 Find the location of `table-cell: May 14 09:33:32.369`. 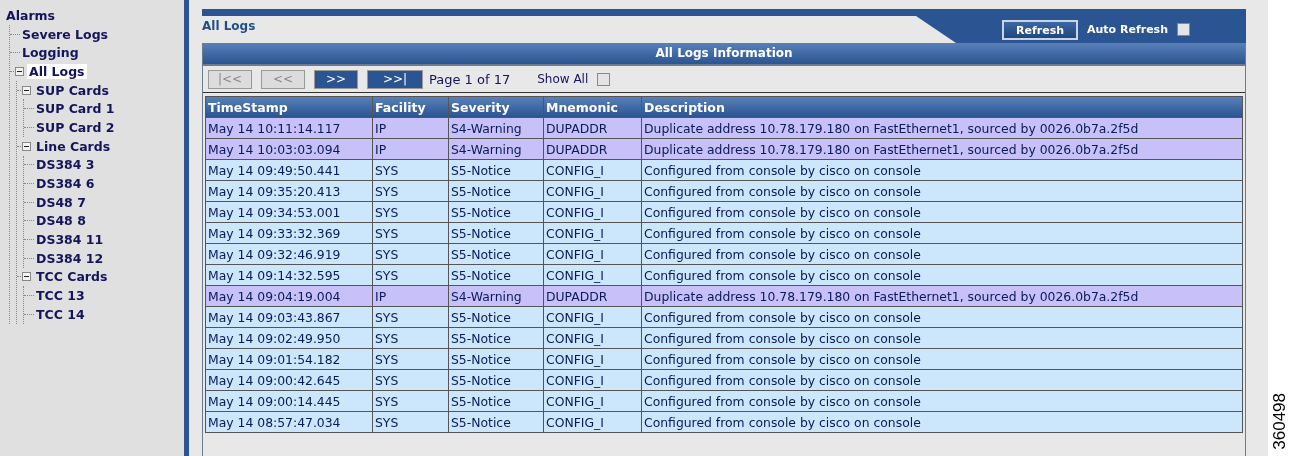

table-cell: May 14 09:33:32.369 is located at coordinates (289, 233).